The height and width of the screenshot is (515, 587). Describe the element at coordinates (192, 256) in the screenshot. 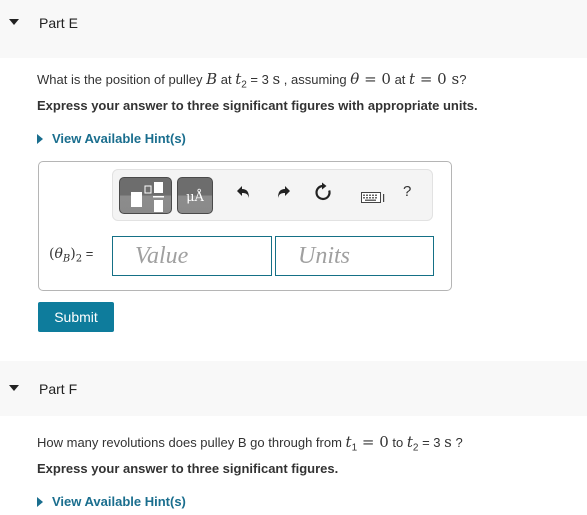

I see `value-input: Value` at that location.